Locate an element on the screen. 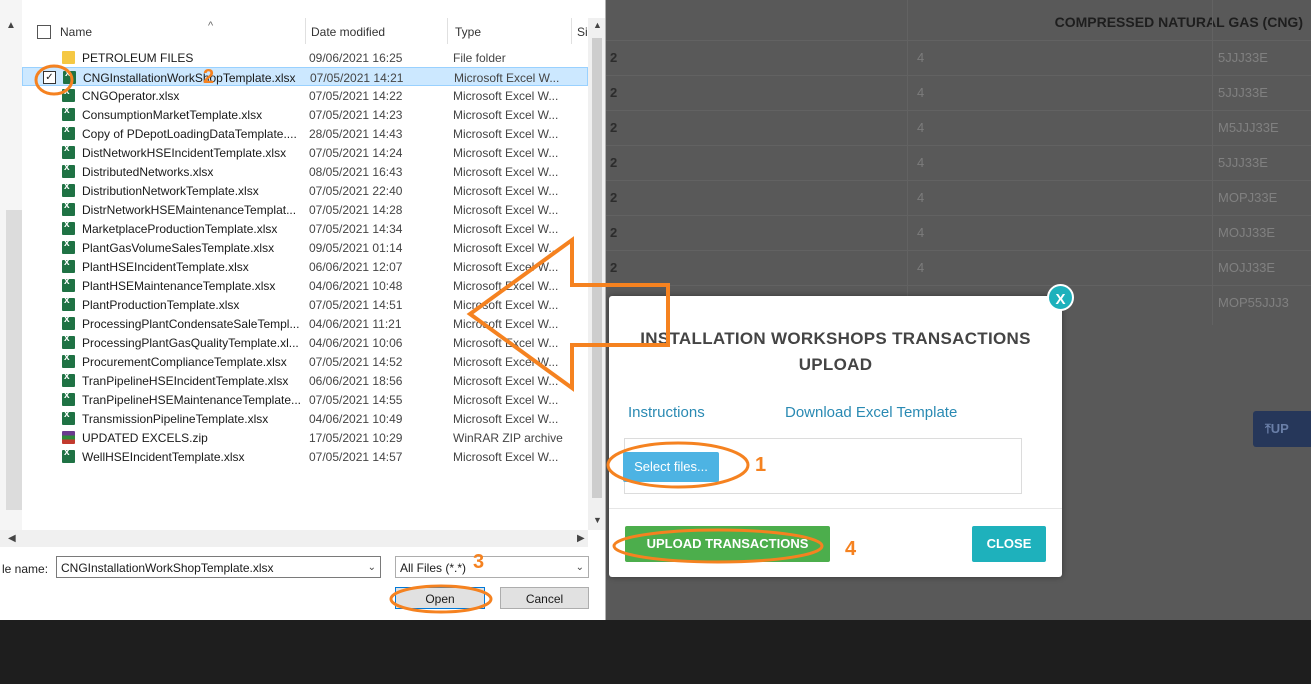 The width and height of the screenshot is (1311, 684). file-date: 07/05/2021 22:40 is located at coordinates (356, 191).